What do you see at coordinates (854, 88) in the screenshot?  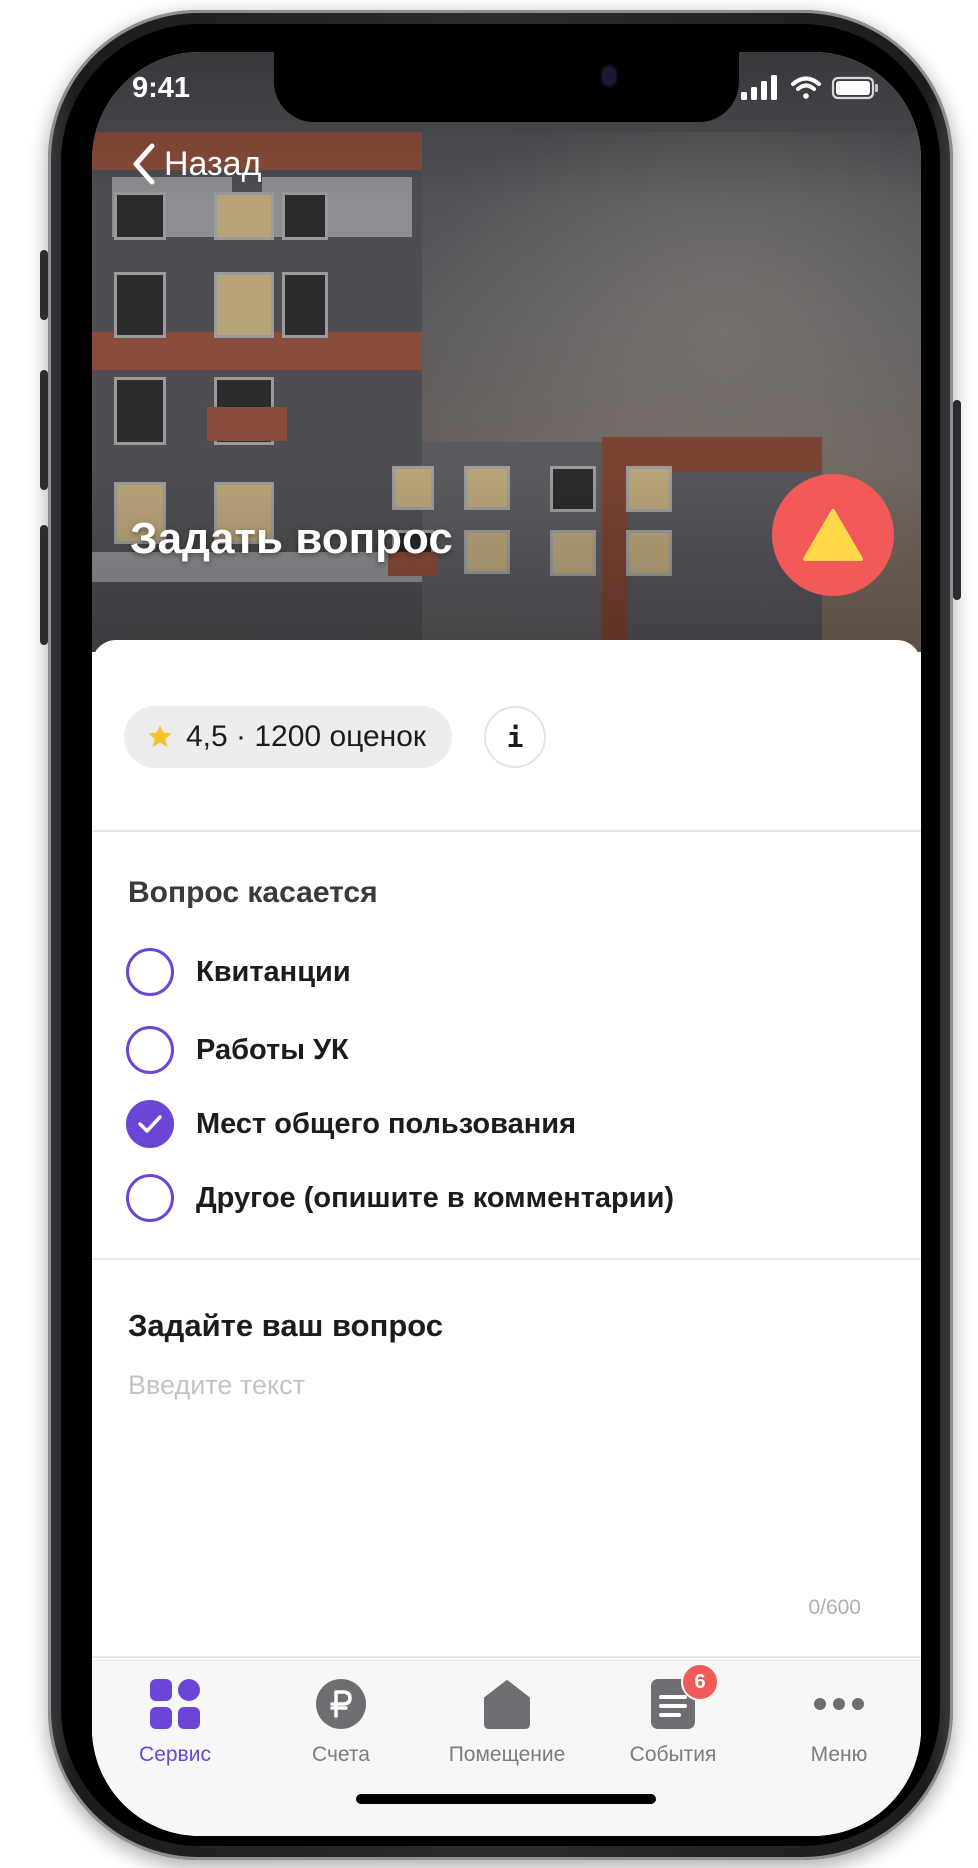 I see `battery-icon` at bounding box center [854, 88].